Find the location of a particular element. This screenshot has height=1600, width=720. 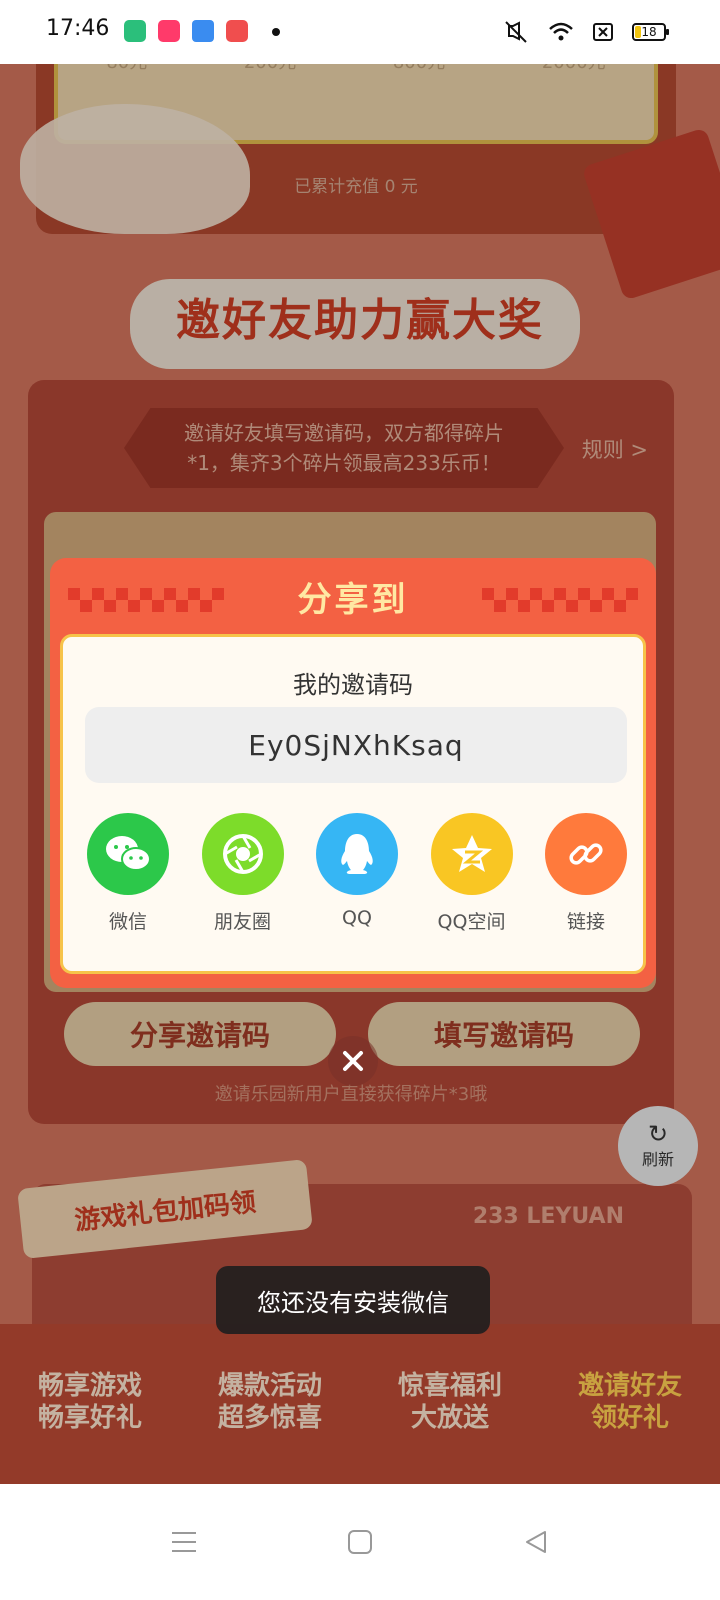

share-qq: QQ is located at coordinates (357, 873).